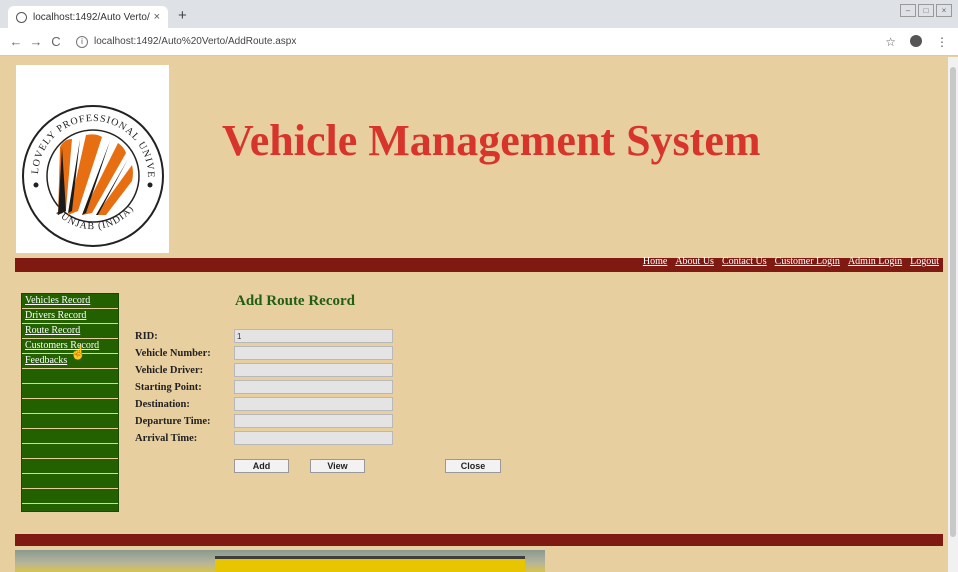 The width and height of the screenshot is (958, 572). I want to click on sidebar-item-vehicles-record: Vehicles Record, so click(70, 301).